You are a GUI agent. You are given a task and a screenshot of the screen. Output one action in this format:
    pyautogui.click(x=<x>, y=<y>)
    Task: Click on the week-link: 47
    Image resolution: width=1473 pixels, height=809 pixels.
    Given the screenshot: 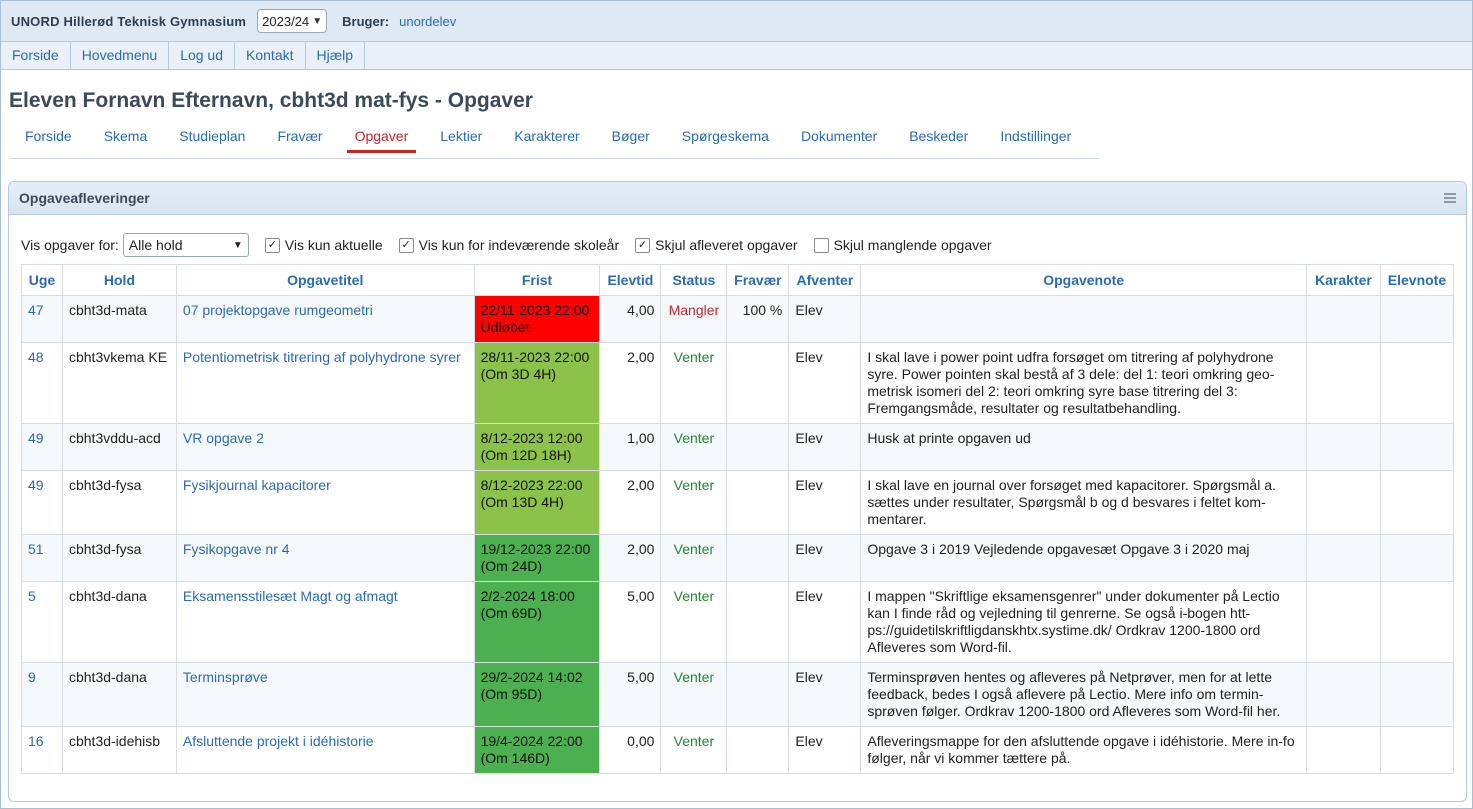 What is the action you would take?
    pyautogui.click(x=36, y=310)
    